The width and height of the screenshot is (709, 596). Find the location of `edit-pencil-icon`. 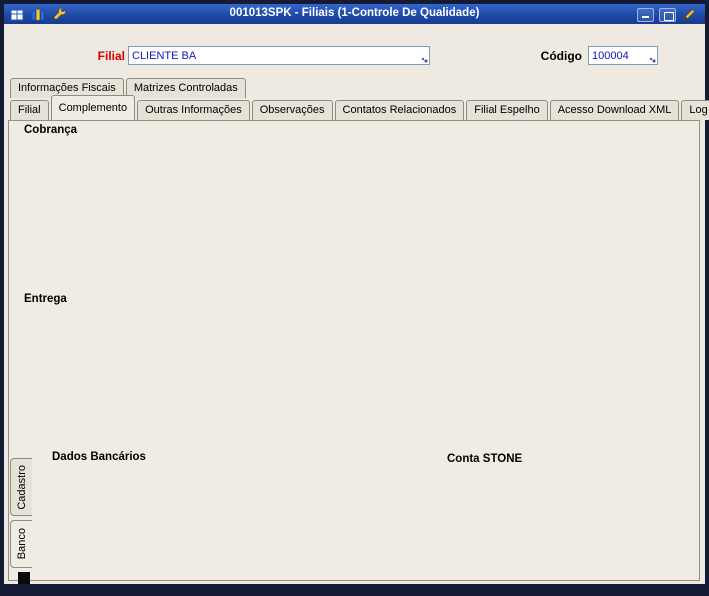

edit-pencil-icon is located at coordinates (689, 15).